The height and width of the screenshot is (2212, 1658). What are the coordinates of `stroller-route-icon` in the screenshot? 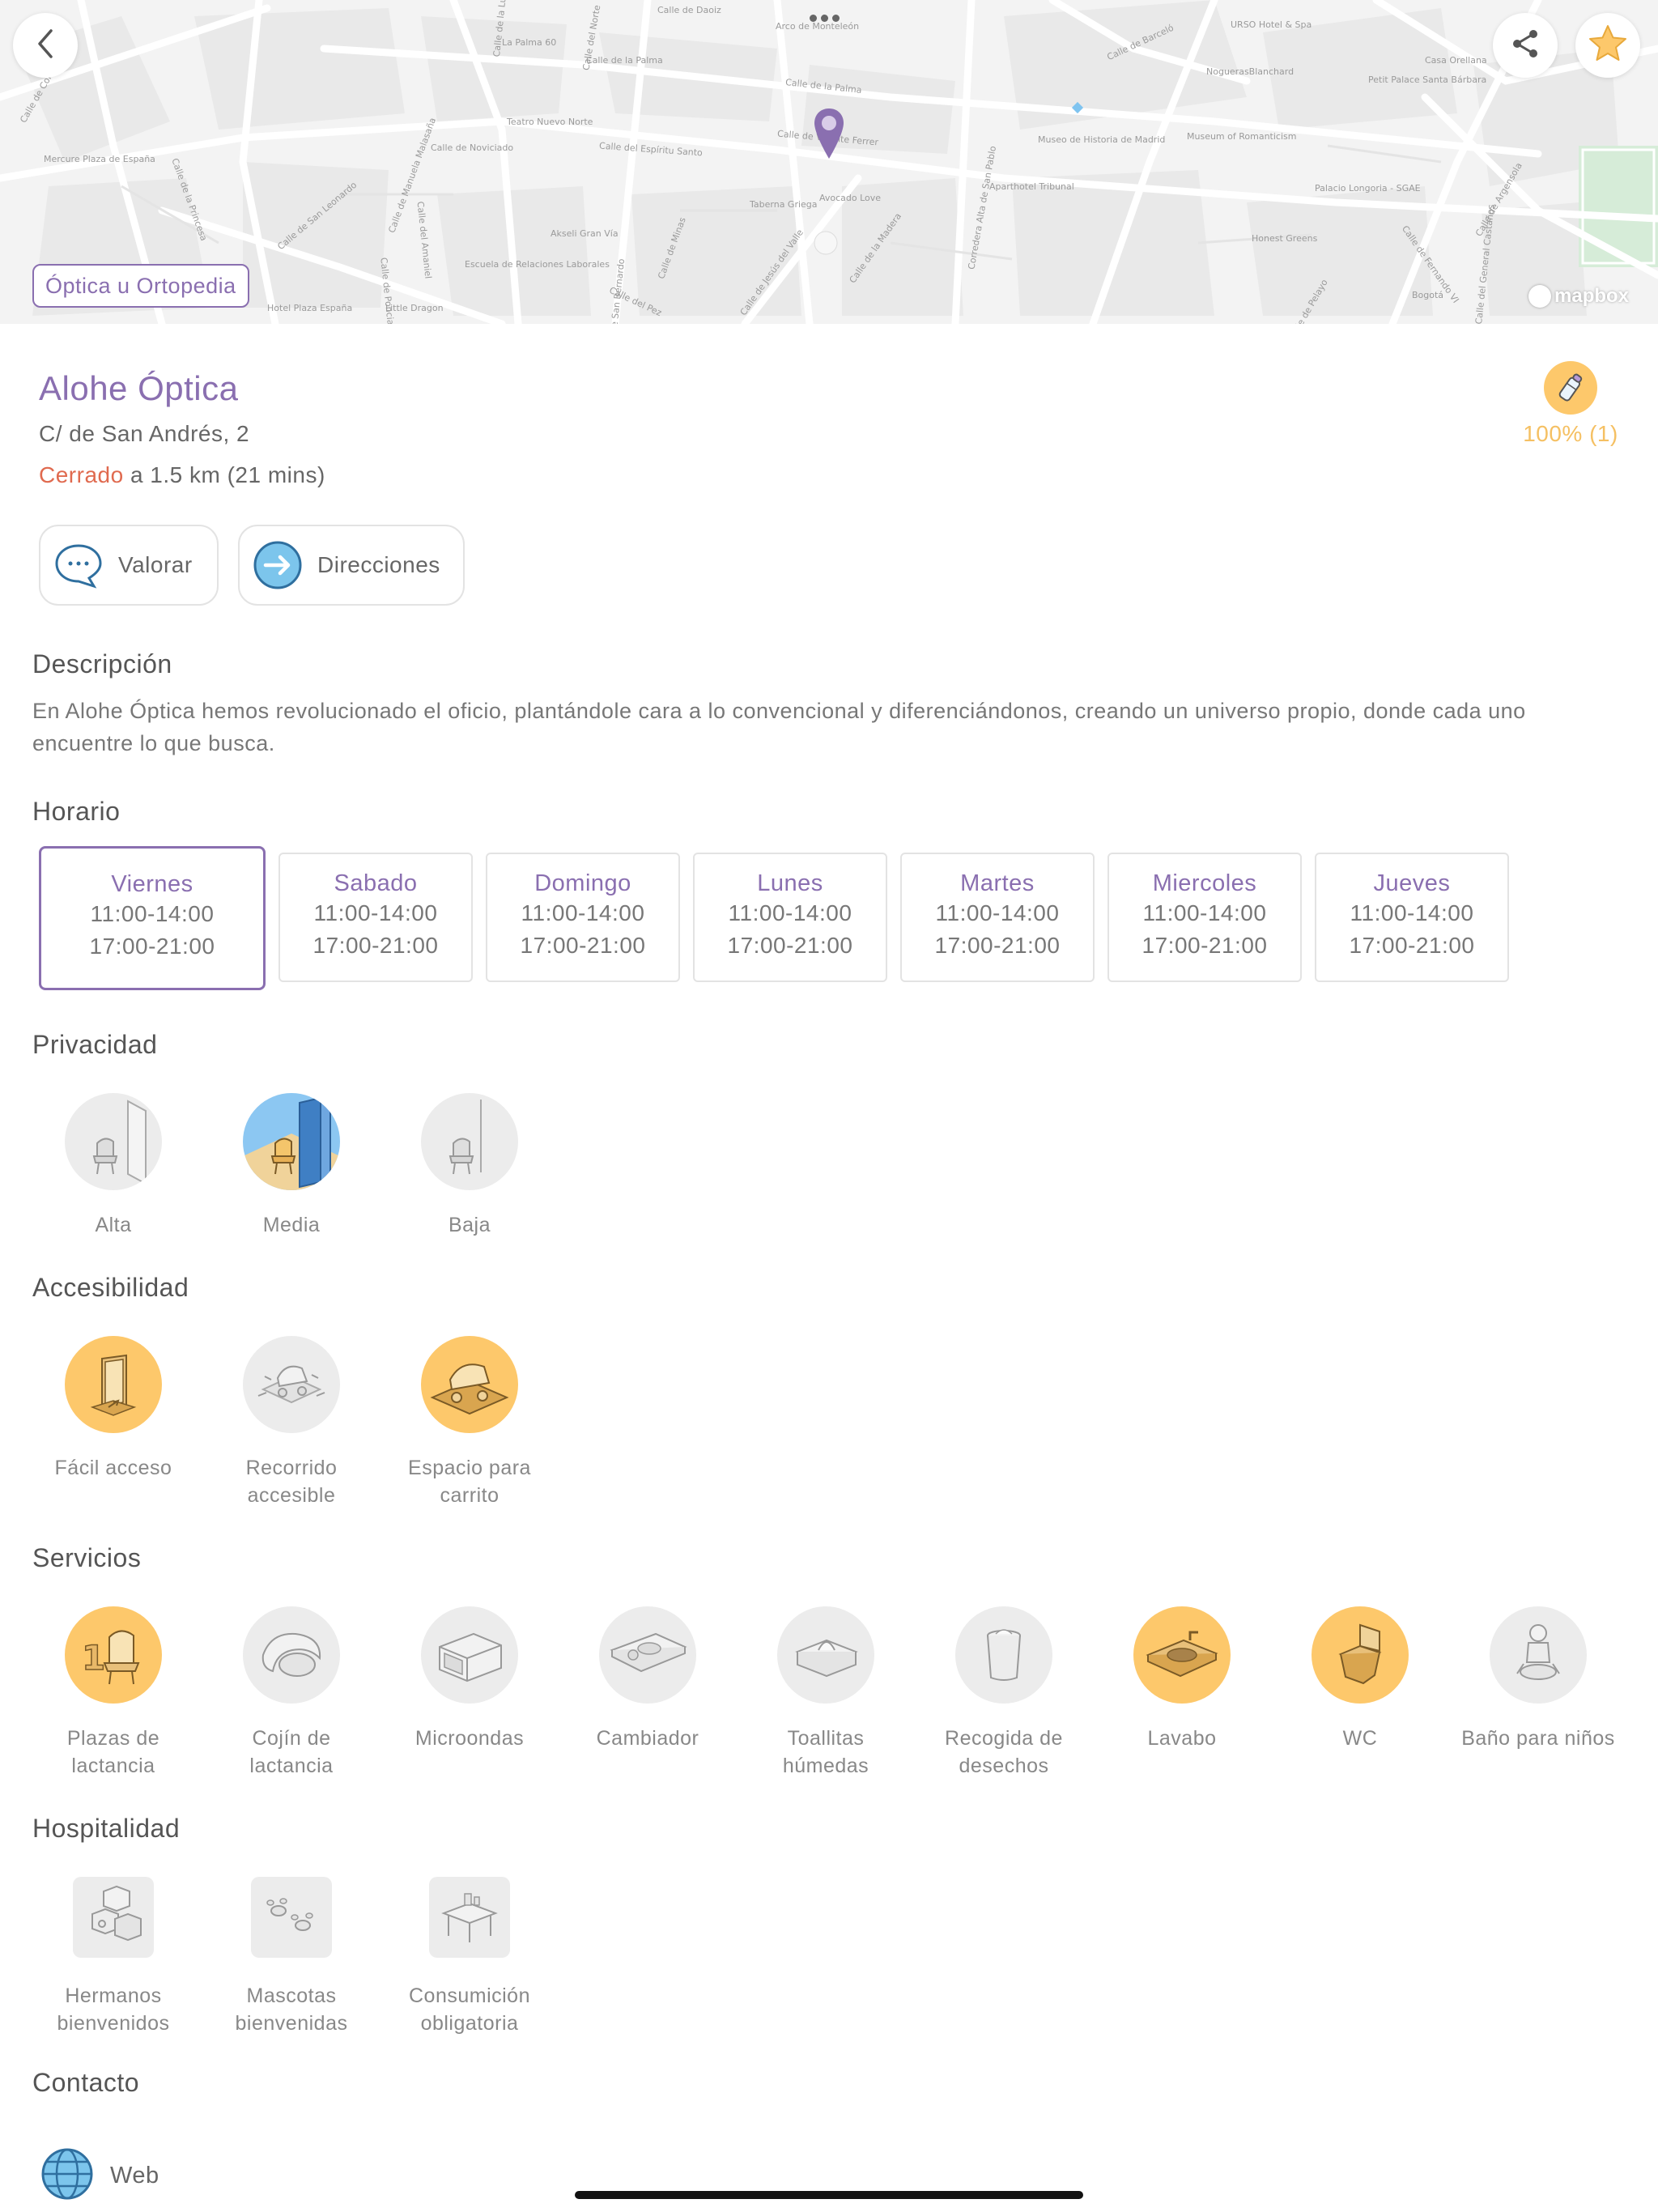 It's located at (291, 1385).